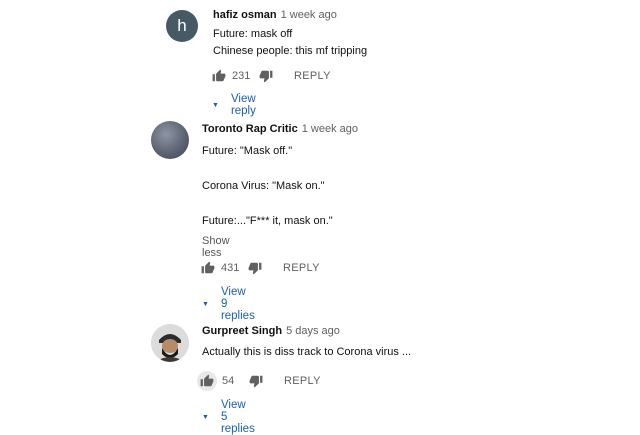  I want to click on view-replies-button: ▼ View reply, so click(234, 105).